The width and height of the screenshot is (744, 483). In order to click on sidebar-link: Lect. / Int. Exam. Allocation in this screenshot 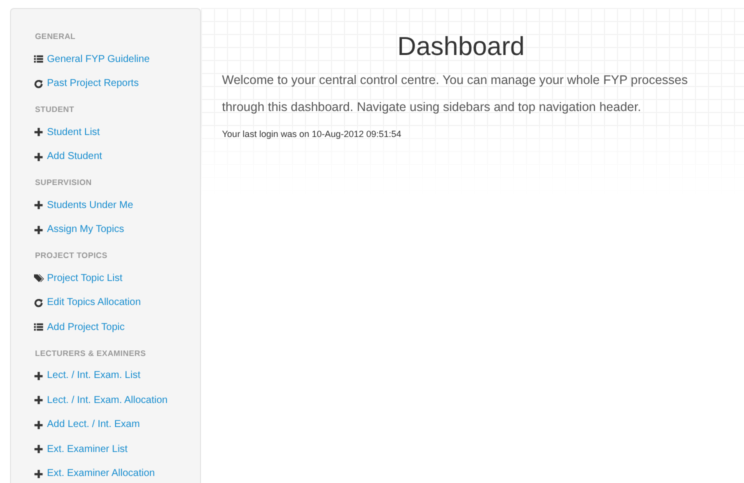, I will do `click(107, 400)`.